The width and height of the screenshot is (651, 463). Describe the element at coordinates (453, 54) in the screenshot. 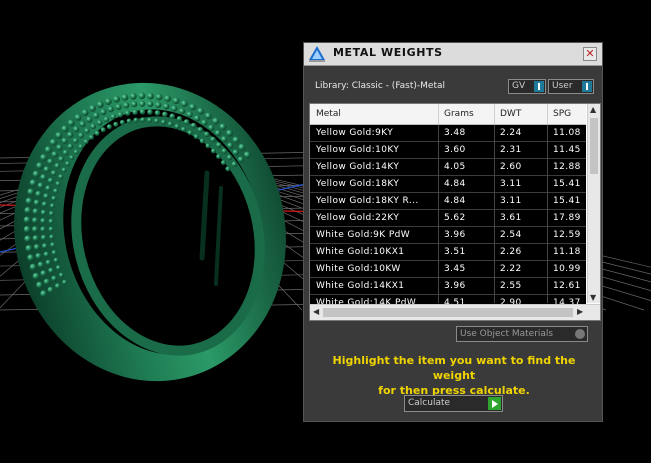

I see `panel-titlebar: METAL WEIGHTS ✕` at that location.